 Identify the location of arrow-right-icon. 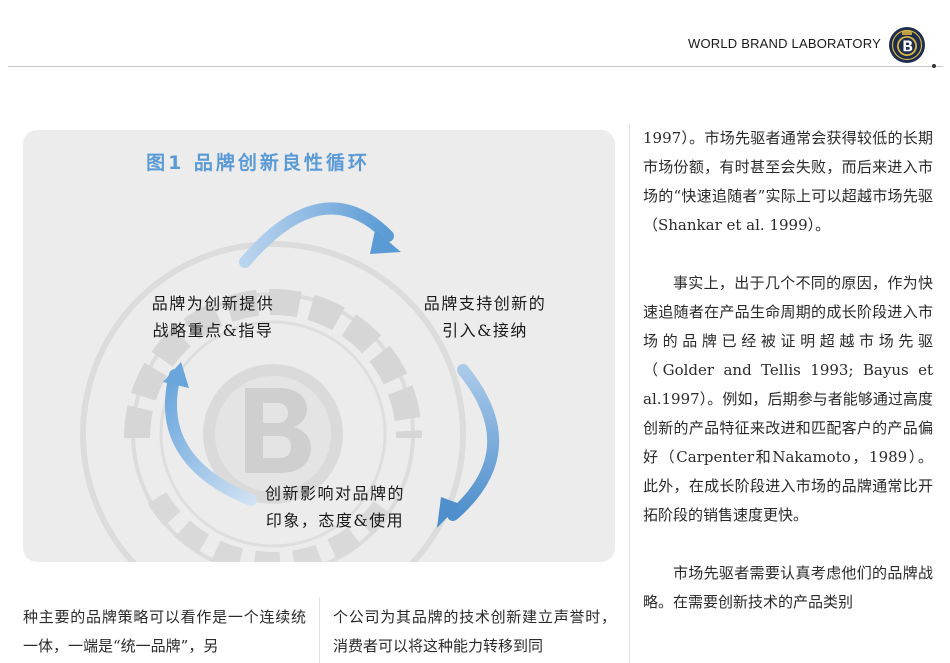
(468, 446).